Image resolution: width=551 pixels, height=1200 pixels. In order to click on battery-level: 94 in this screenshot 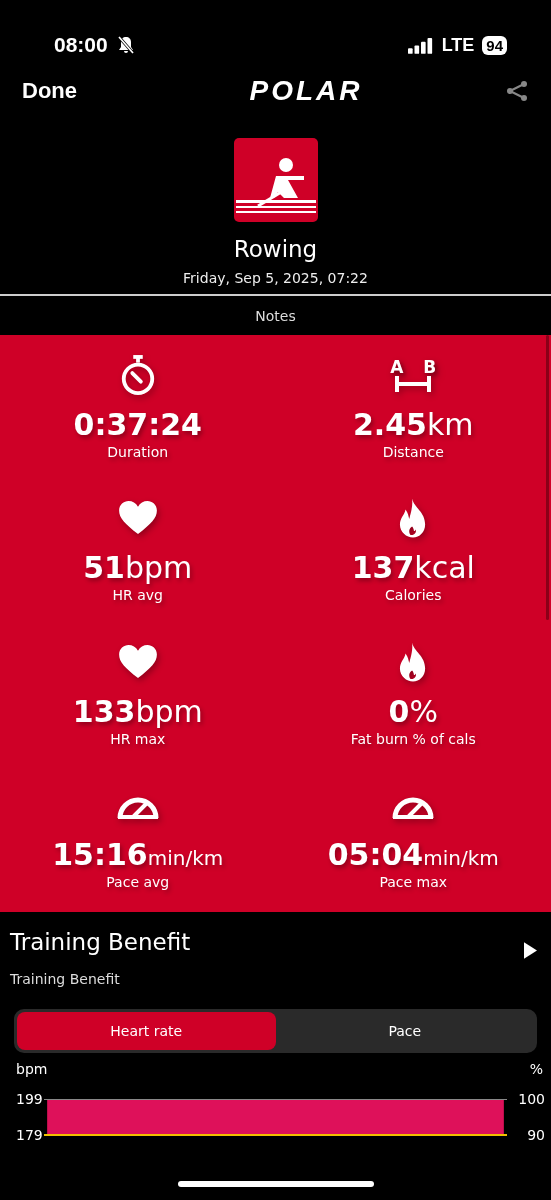, I will do `click(494, 45)`.